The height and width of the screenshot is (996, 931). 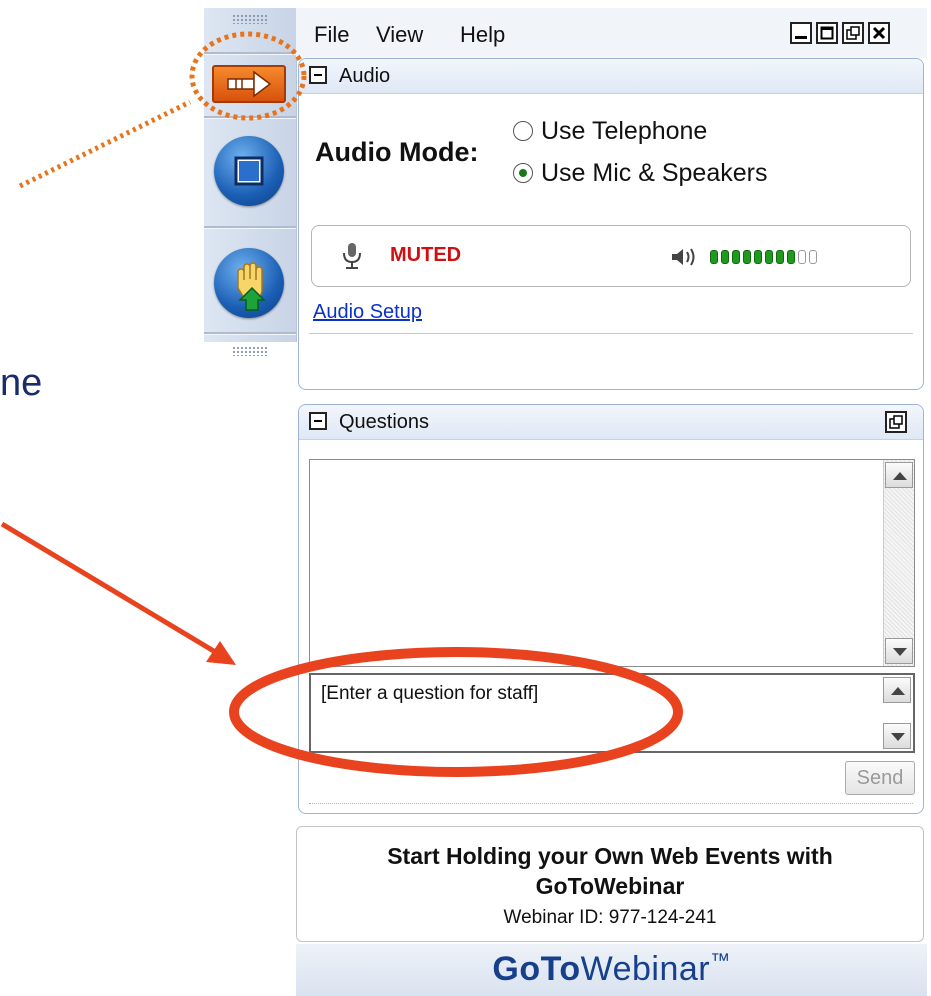 I want to click on scroll-up-button, so click(x=899, y=475).